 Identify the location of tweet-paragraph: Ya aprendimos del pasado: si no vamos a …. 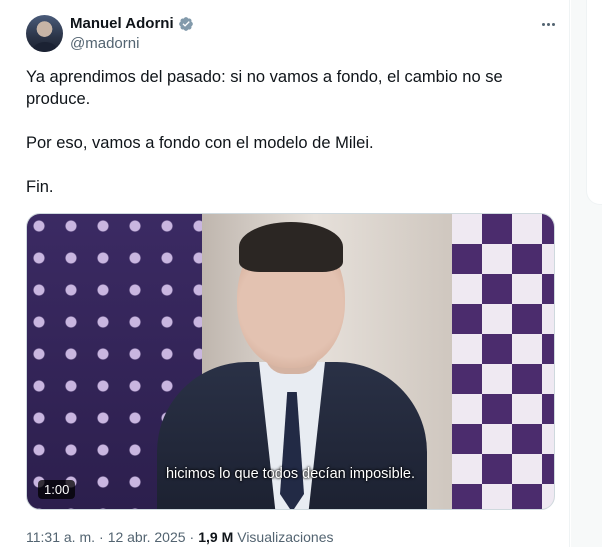
(264, 88).